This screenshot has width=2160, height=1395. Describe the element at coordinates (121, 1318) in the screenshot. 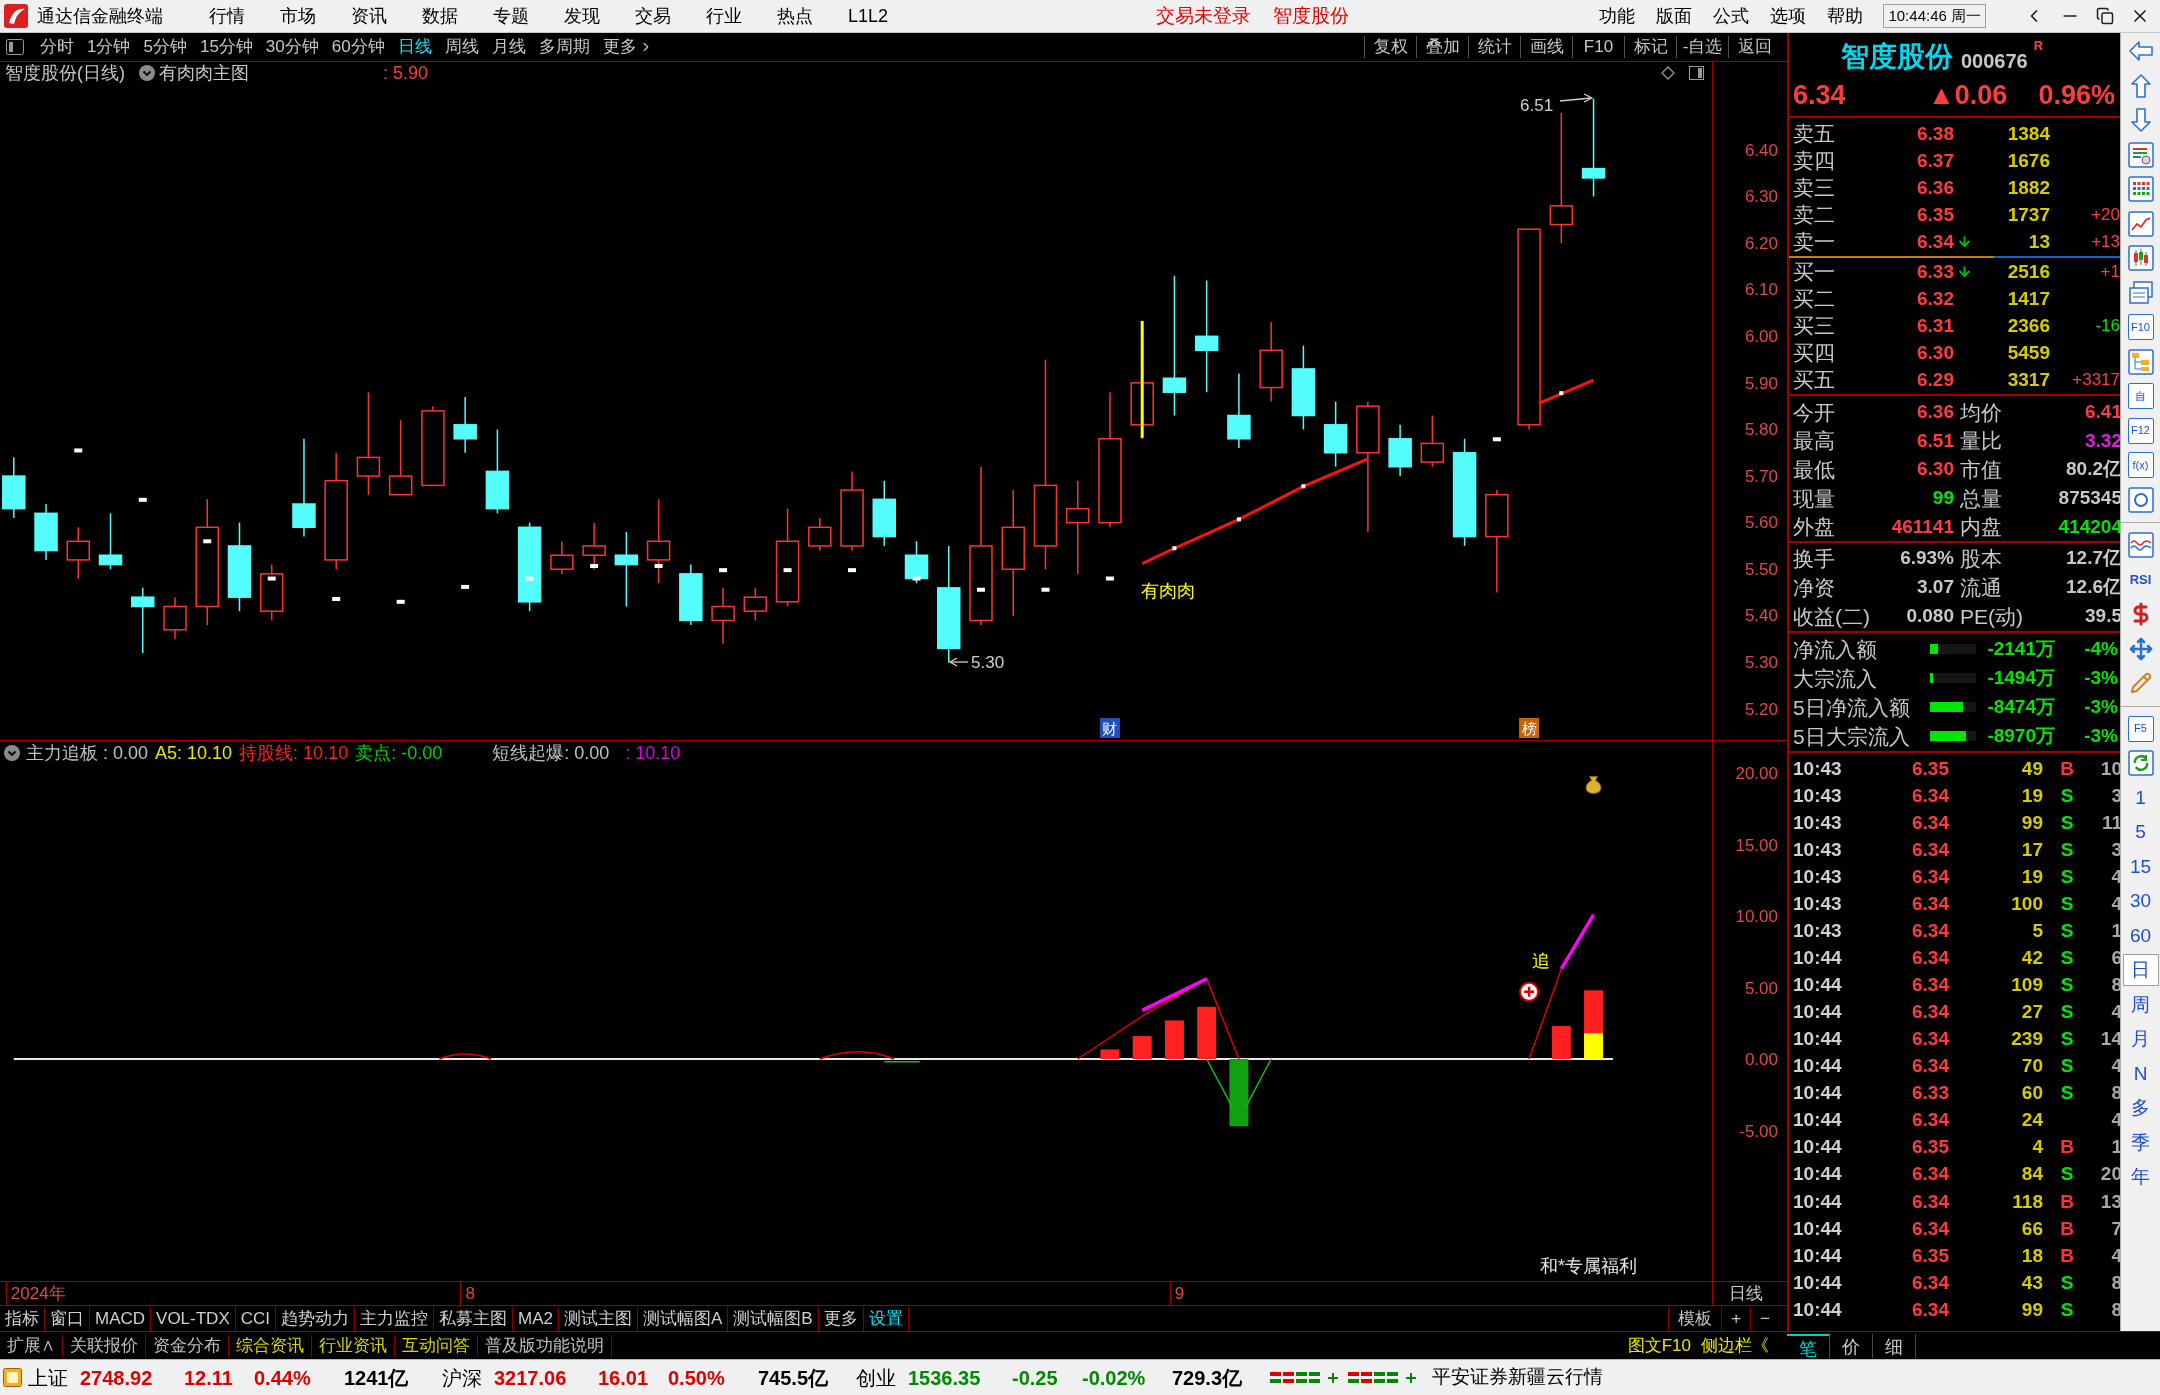

I see `indicator-tab: MACD` at that location.